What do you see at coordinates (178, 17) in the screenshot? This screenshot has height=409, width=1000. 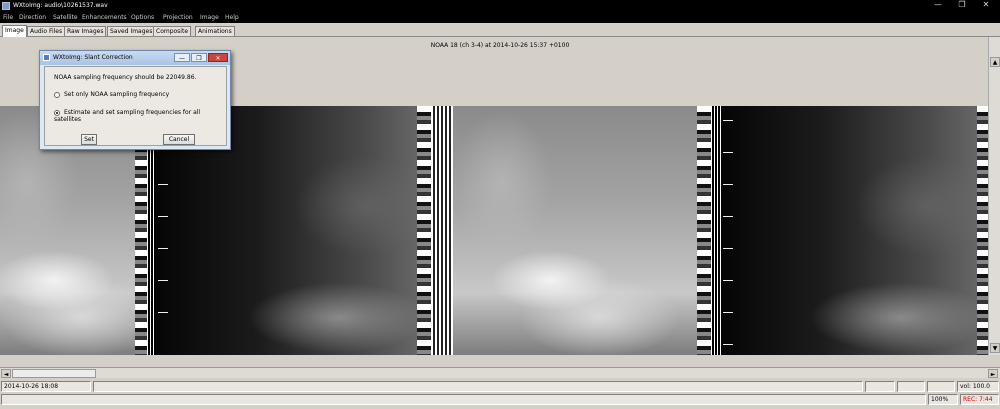 I see `menu-projection: Projection` at bounding box center [178, 17].